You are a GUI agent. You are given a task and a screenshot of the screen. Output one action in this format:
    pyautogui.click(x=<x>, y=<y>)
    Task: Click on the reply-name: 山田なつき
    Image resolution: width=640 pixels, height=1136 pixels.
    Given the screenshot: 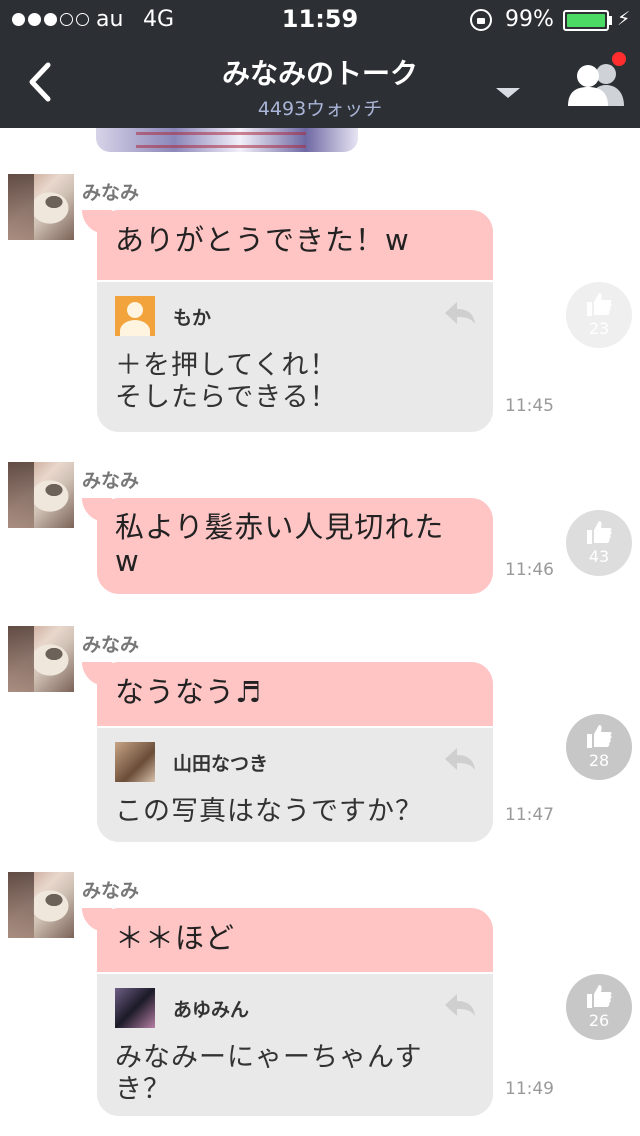 What is the action you would take?
    pyautogui.click(x=221, y=763)
    